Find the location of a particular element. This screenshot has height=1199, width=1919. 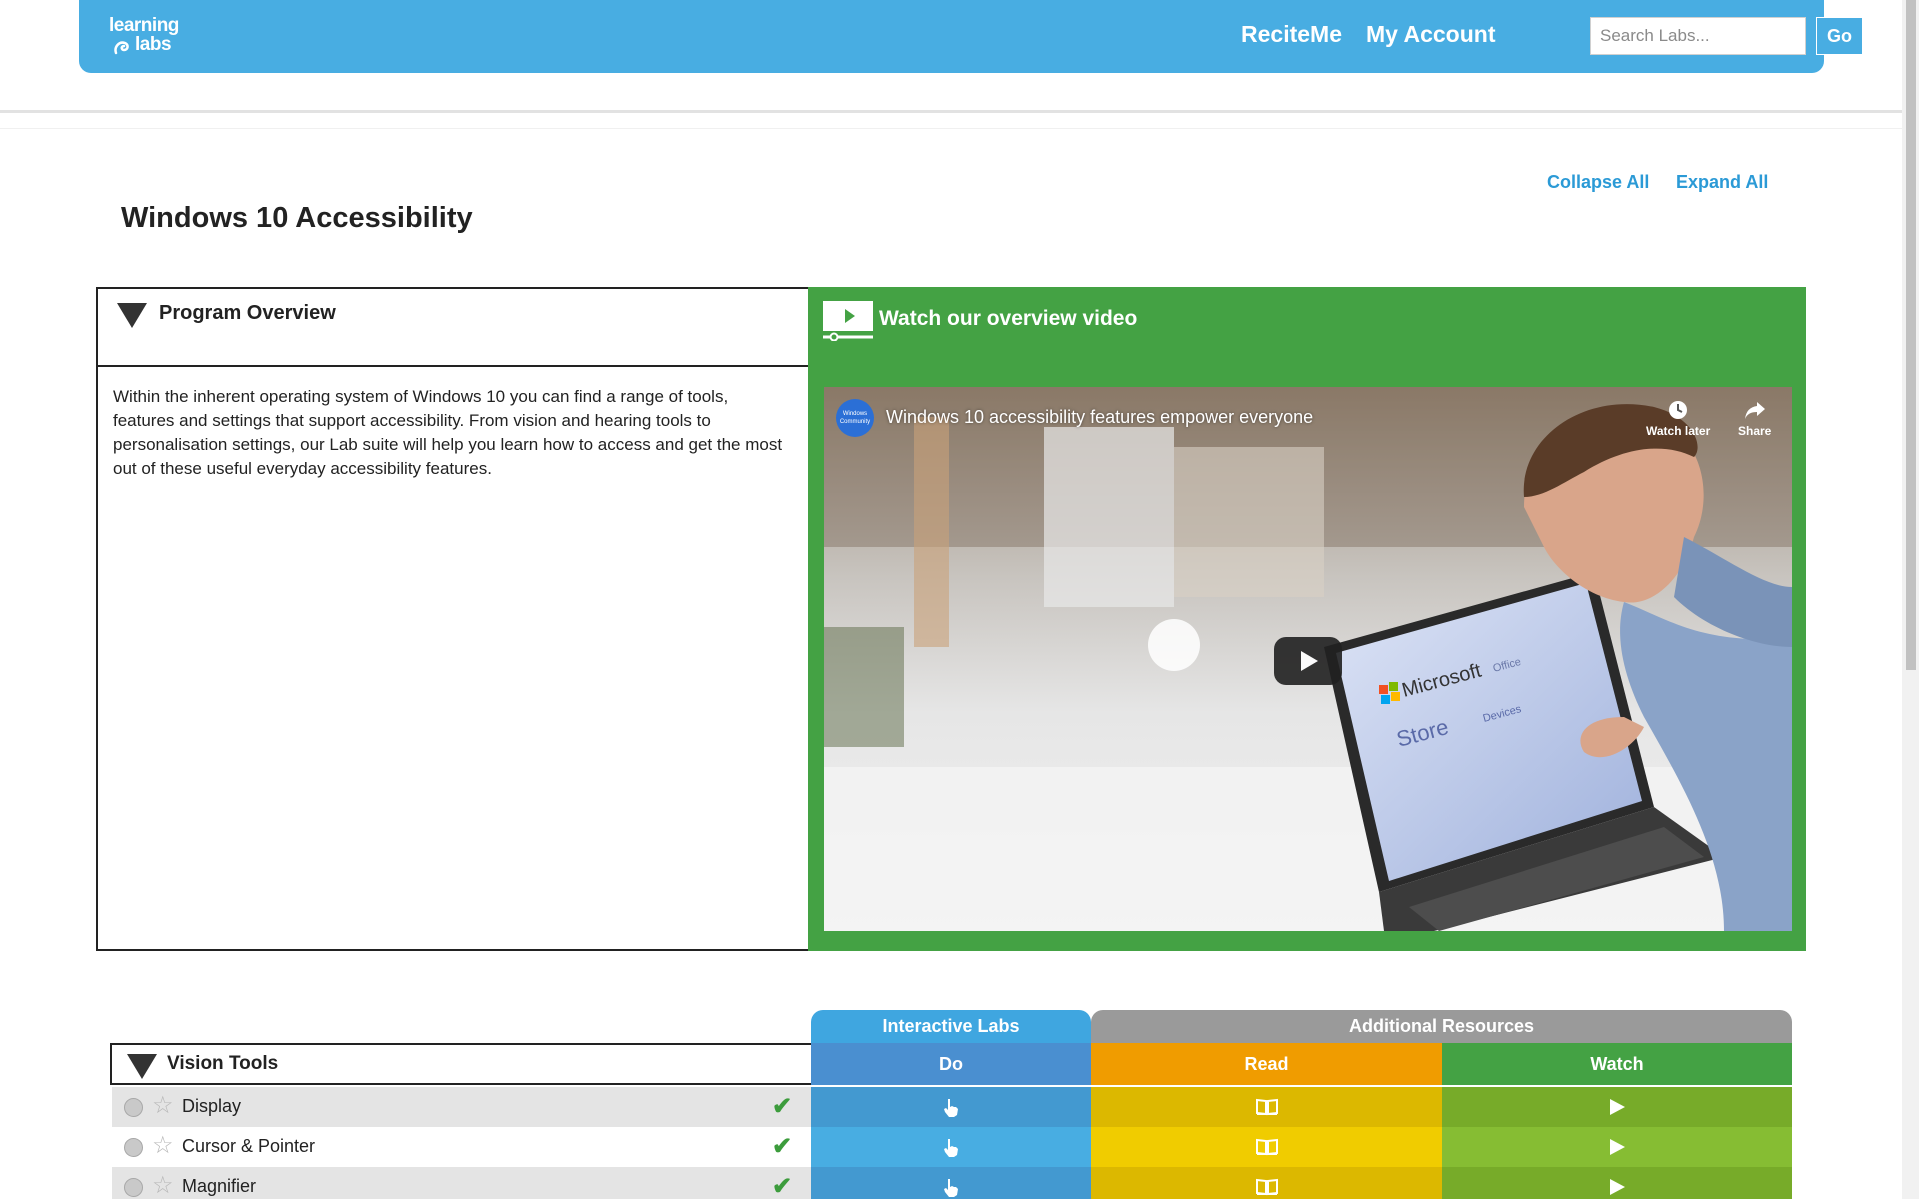

do-column-header: Do is located at coordinates (951, 1064).